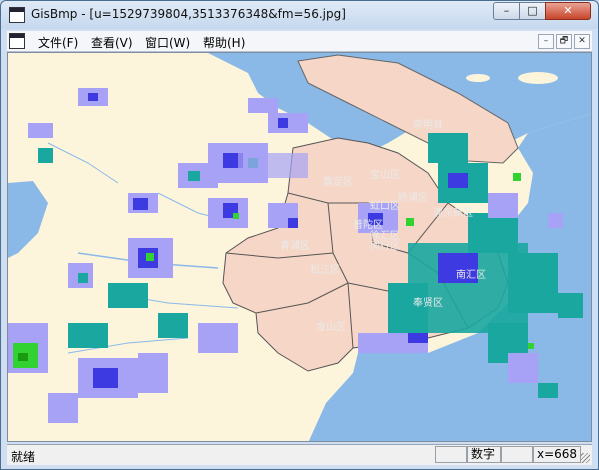  Describe the element at coordinates (17, 15) in the screenshot. I see `app-icon` at that location.